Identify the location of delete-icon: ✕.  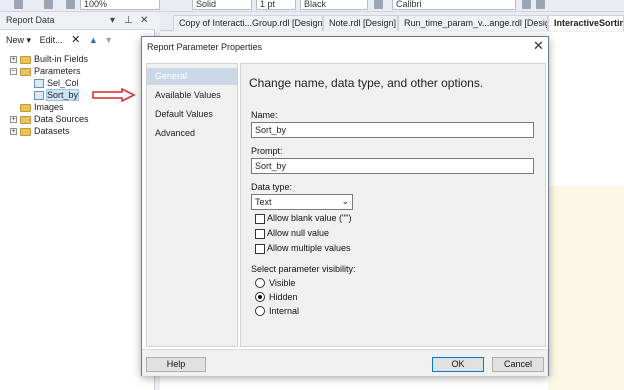
(75, 40).